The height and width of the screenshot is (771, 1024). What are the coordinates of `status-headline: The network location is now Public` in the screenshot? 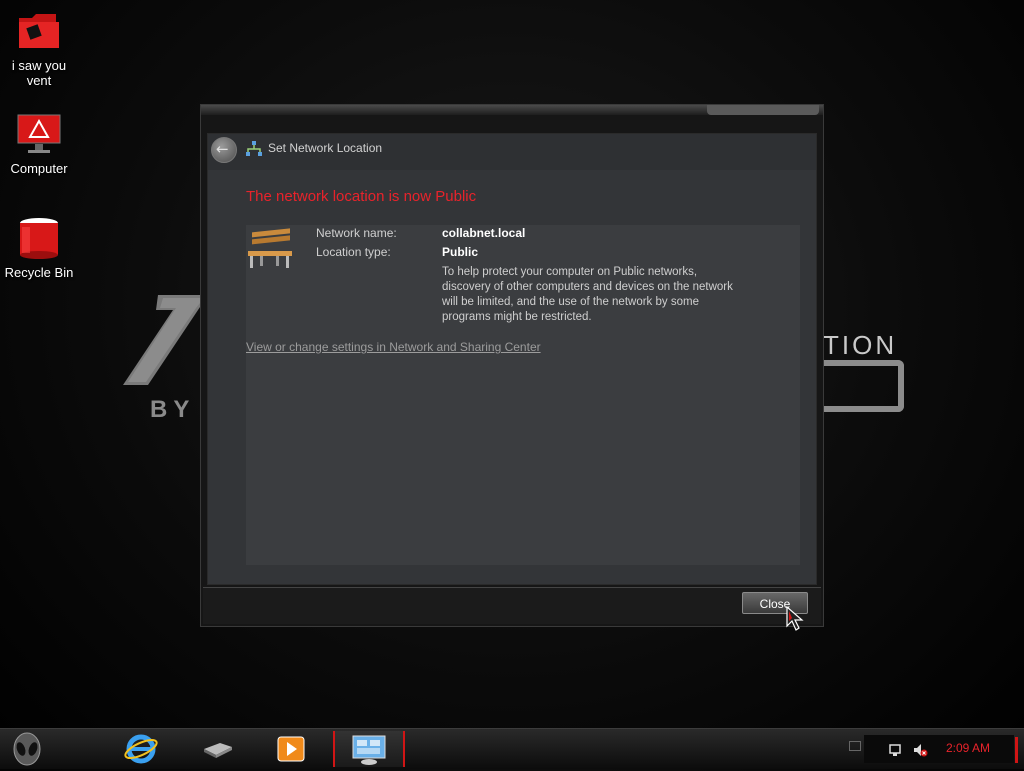 It's located at (361, 196).